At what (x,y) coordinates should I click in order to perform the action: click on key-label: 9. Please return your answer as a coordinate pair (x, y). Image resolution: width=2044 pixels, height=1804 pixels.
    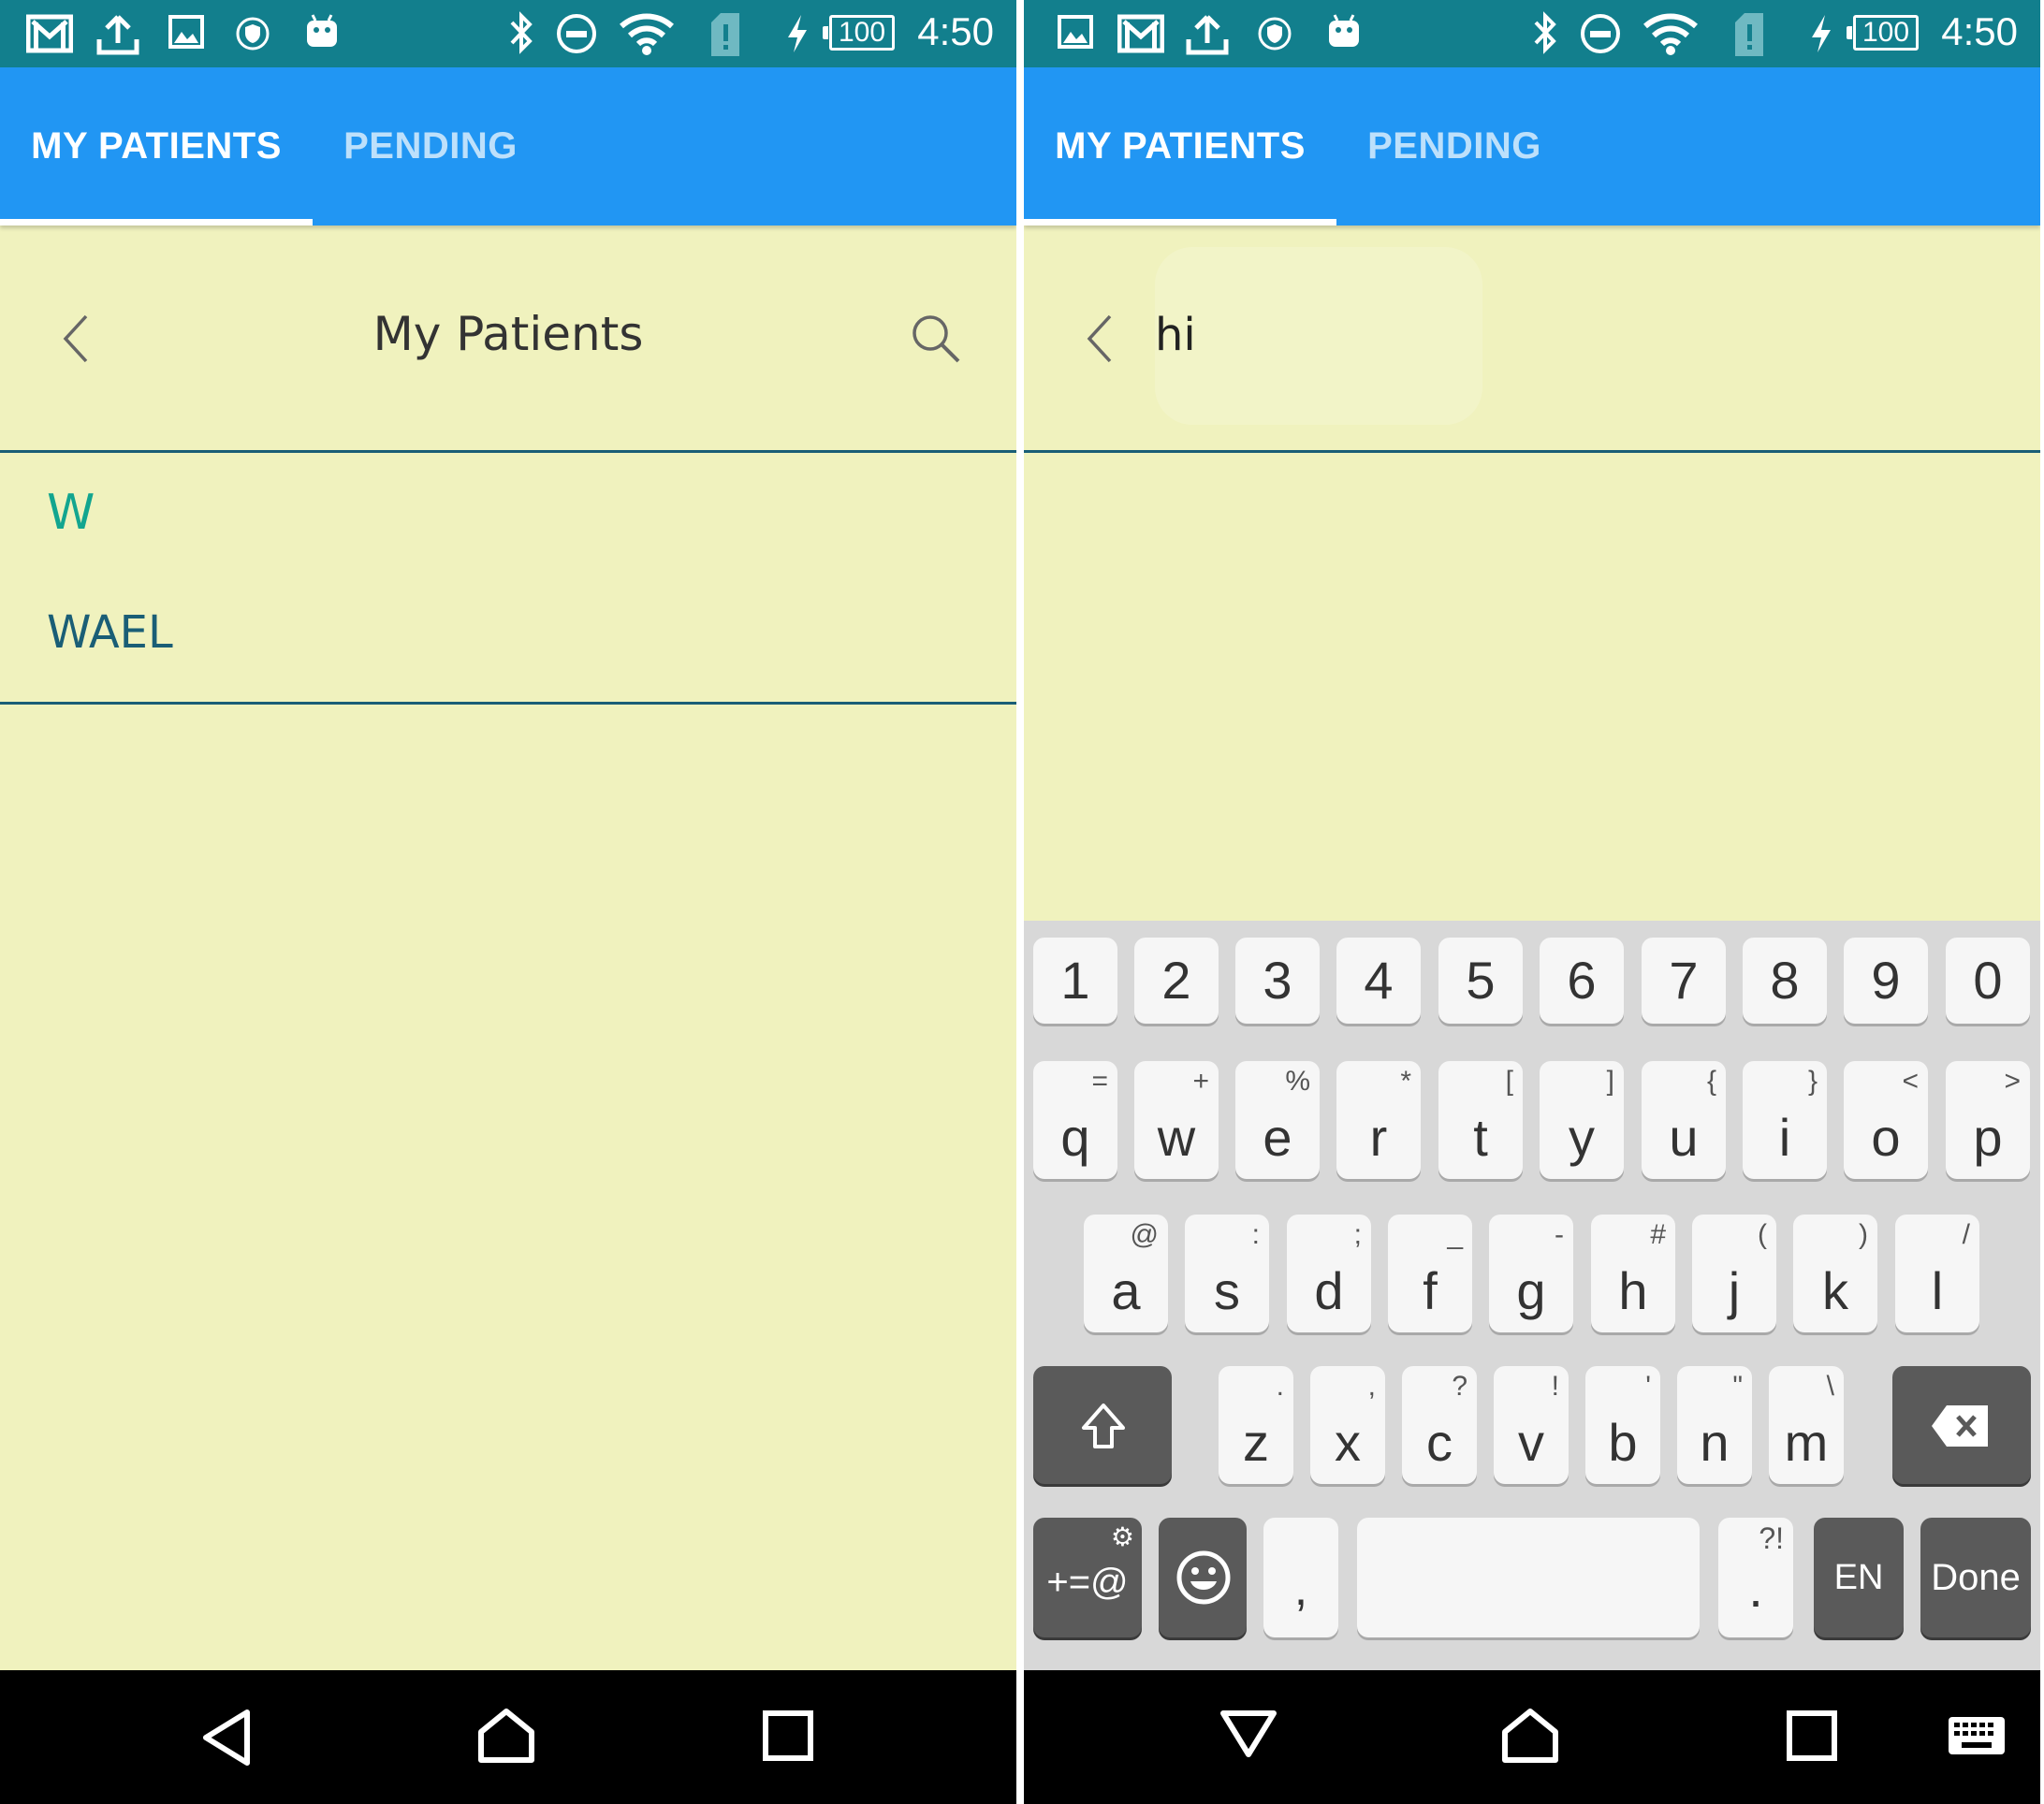
    Looking at the image, I should click on (1886, 981).